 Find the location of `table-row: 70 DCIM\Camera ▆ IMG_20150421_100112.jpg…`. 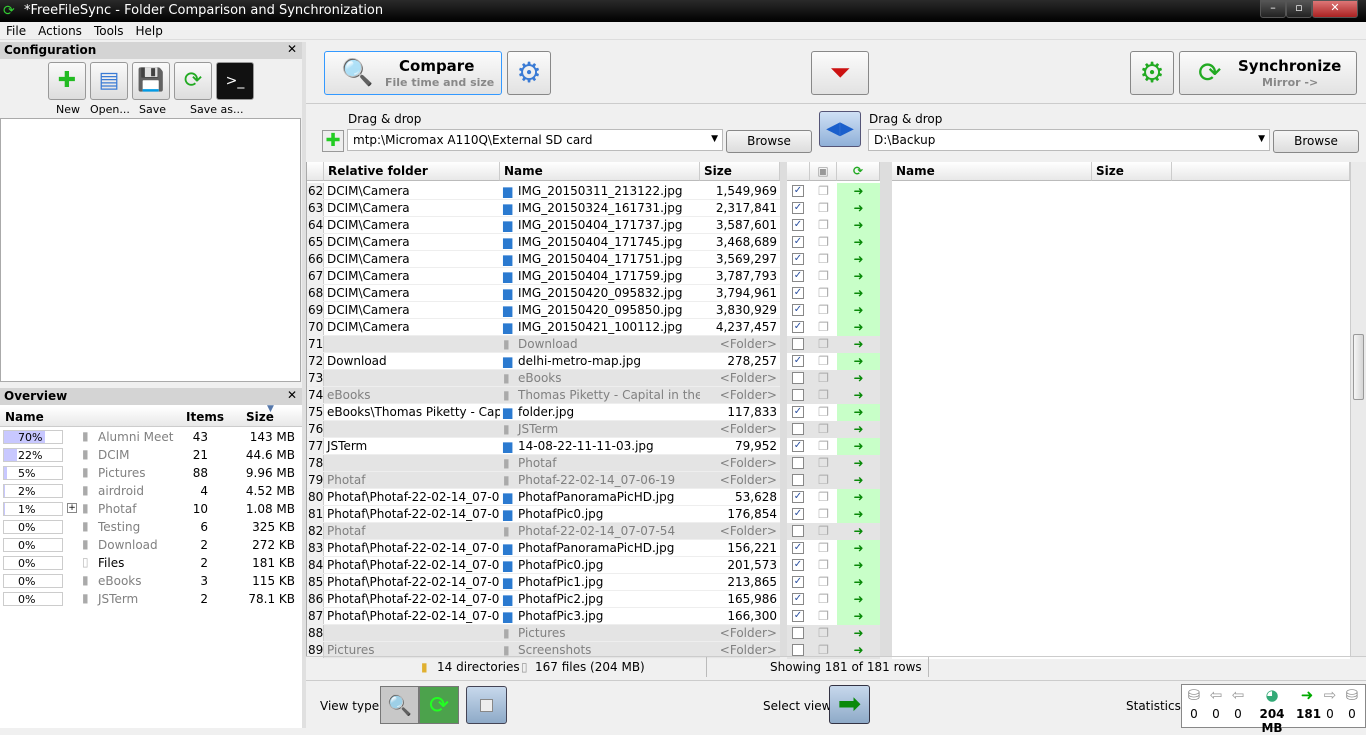

table-row: 70 DCIM\Camera ▆ IMG_20150421_100112.jpg… is located at coordinates (543, 327).